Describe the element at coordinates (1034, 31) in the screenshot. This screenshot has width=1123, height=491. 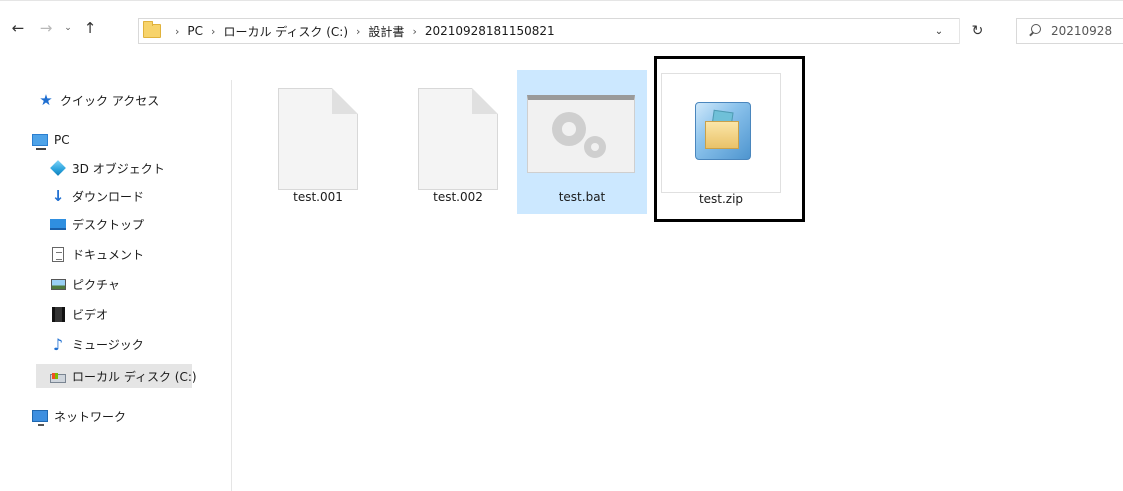
I see `search-icon` at that location.